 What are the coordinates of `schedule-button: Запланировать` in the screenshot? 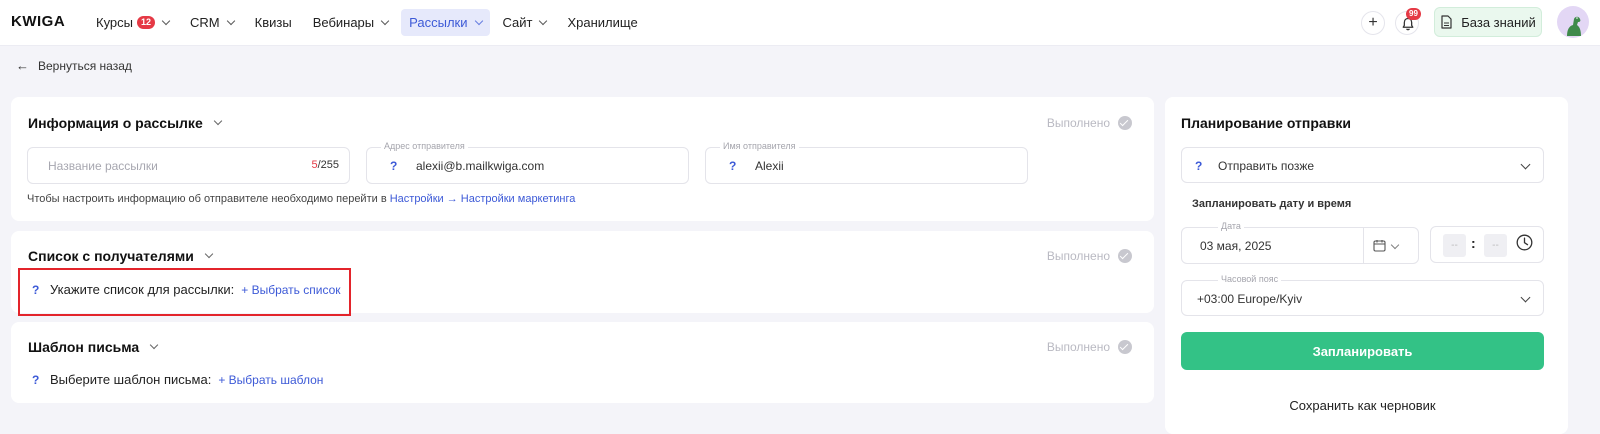 It's located at (1362, 351).